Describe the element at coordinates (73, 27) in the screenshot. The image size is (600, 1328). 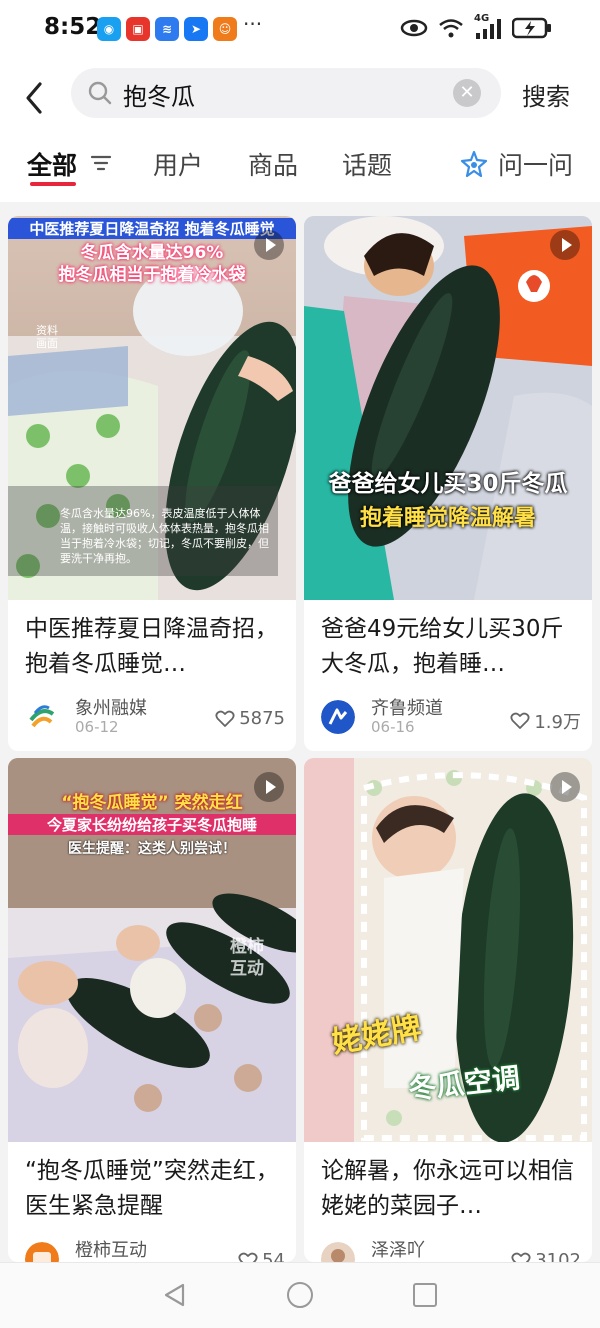
I see `status-time: 8:52` at that location.